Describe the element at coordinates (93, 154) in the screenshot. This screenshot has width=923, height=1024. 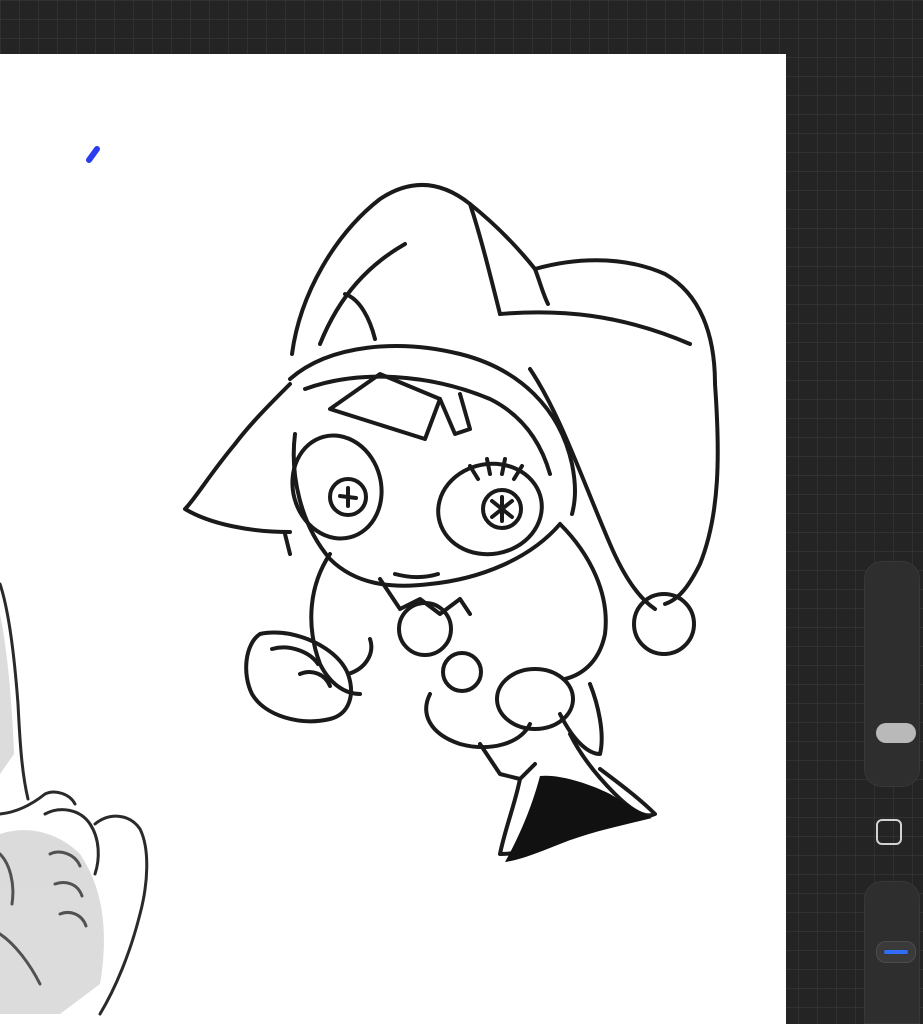
I see `blue-stroke-mark` at that location.